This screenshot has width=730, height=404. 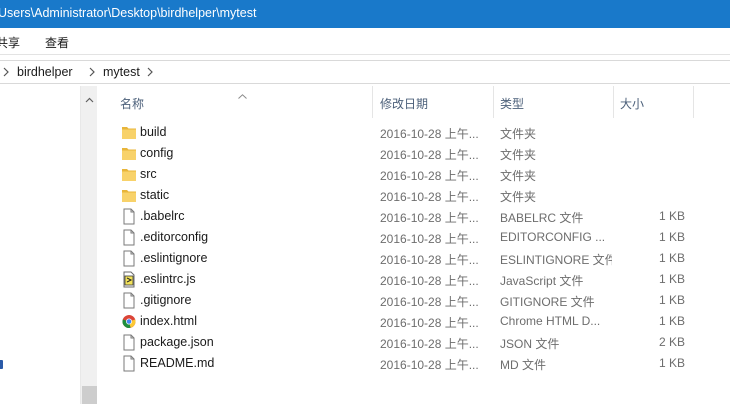 I want to click on file-name: .eslintrc.js, so click(x=168, y=279).